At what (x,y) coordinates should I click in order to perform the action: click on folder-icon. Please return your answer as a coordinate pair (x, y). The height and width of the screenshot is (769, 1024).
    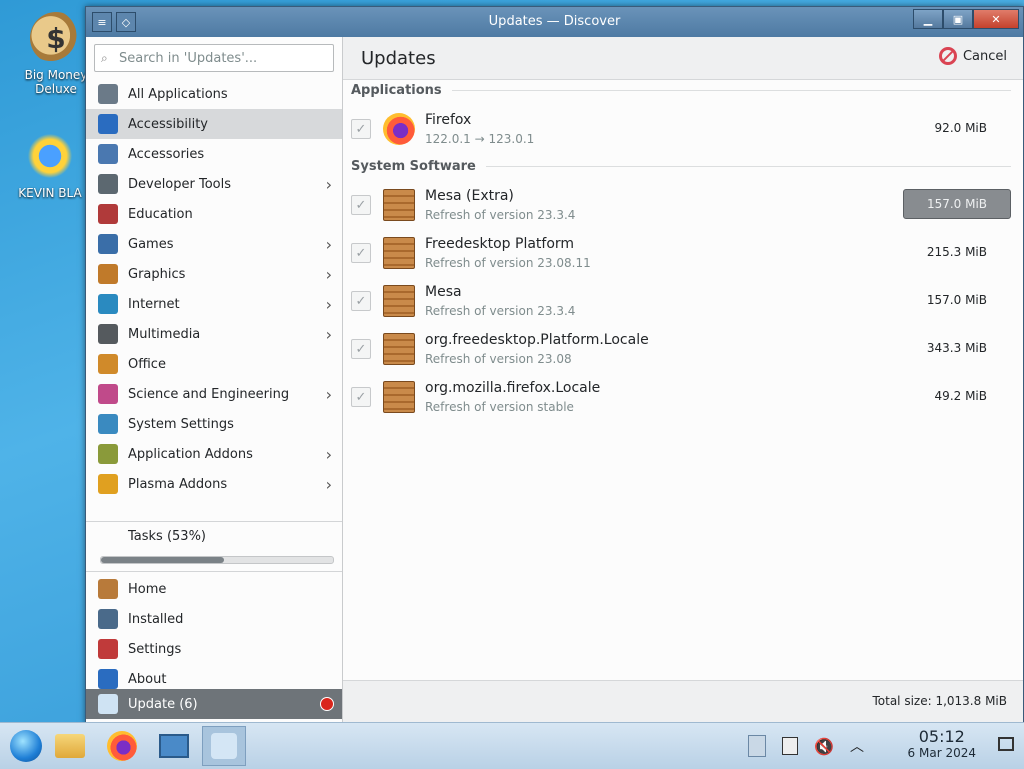
    Looking at the image, I should click on (70, 746).